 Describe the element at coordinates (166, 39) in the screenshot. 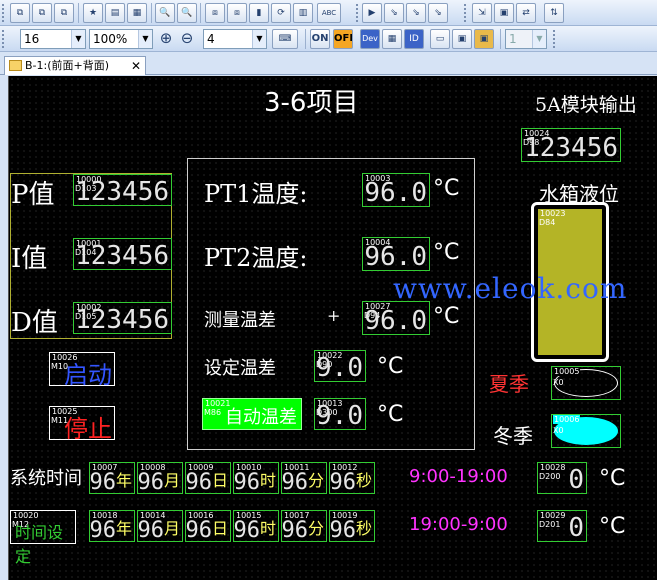

I see `zoom-in-icon: ⊕` at that location.